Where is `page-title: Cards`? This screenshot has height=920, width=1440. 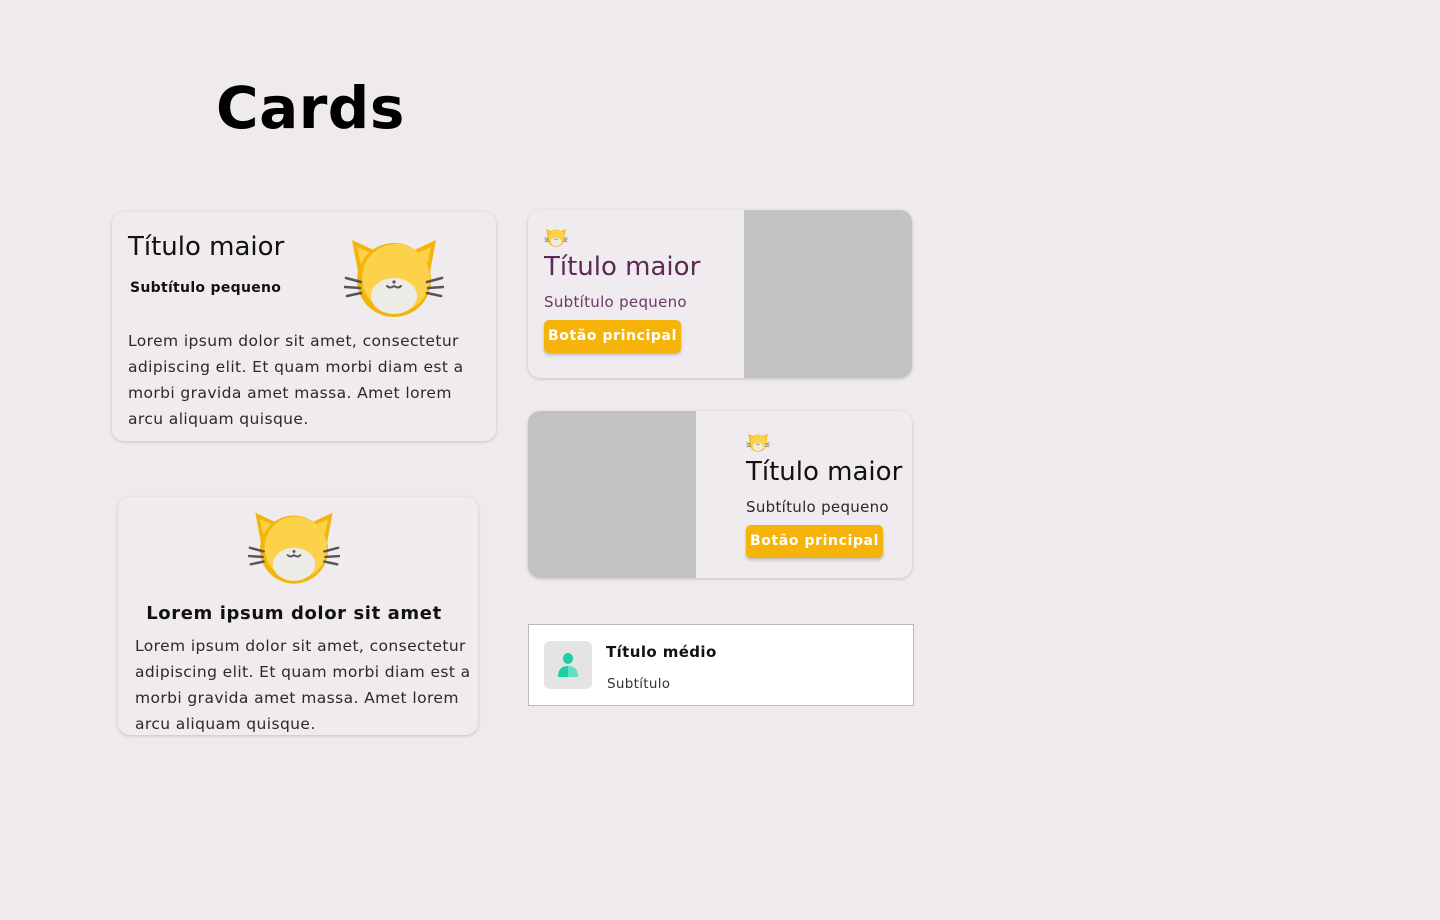 page-title: Cards is located at coordinates (310, 108).